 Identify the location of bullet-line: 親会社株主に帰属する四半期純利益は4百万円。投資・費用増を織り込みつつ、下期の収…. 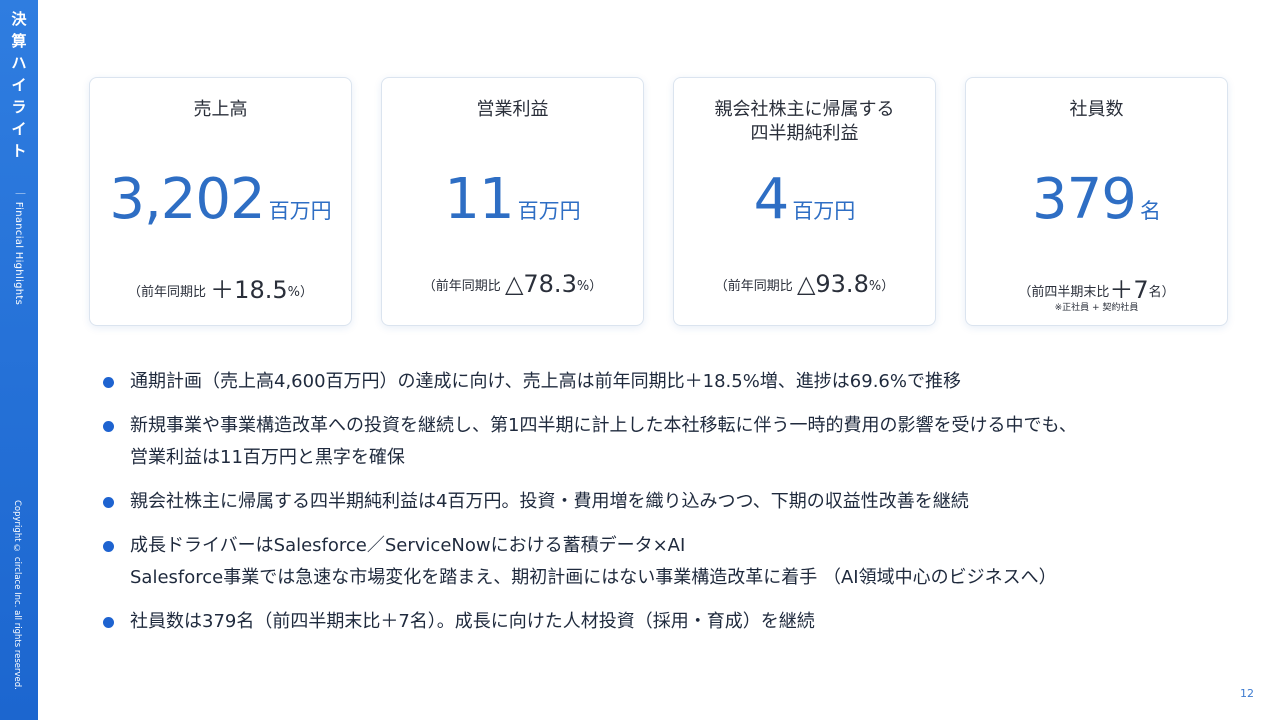
(549, 501).